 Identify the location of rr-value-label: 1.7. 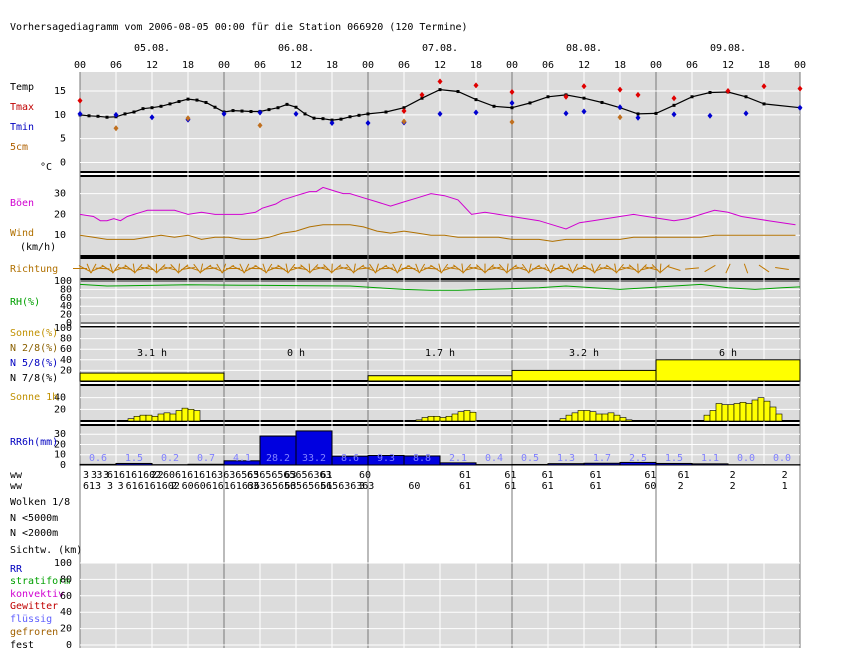
(602, 458).